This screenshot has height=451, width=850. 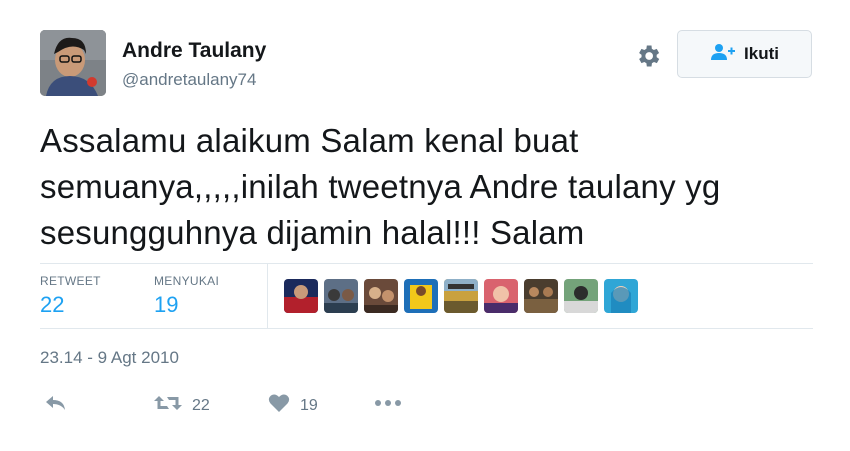 I want to click on retweet-count: 22, so click(x=201, y=405).